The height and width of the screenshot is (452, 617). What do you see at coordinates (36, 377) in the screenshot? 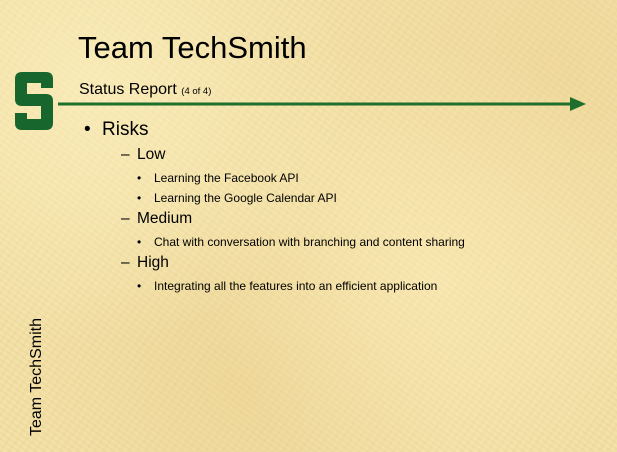
I see `vertical-team-label: Team TechSmith` at bounding box center [36, 377].